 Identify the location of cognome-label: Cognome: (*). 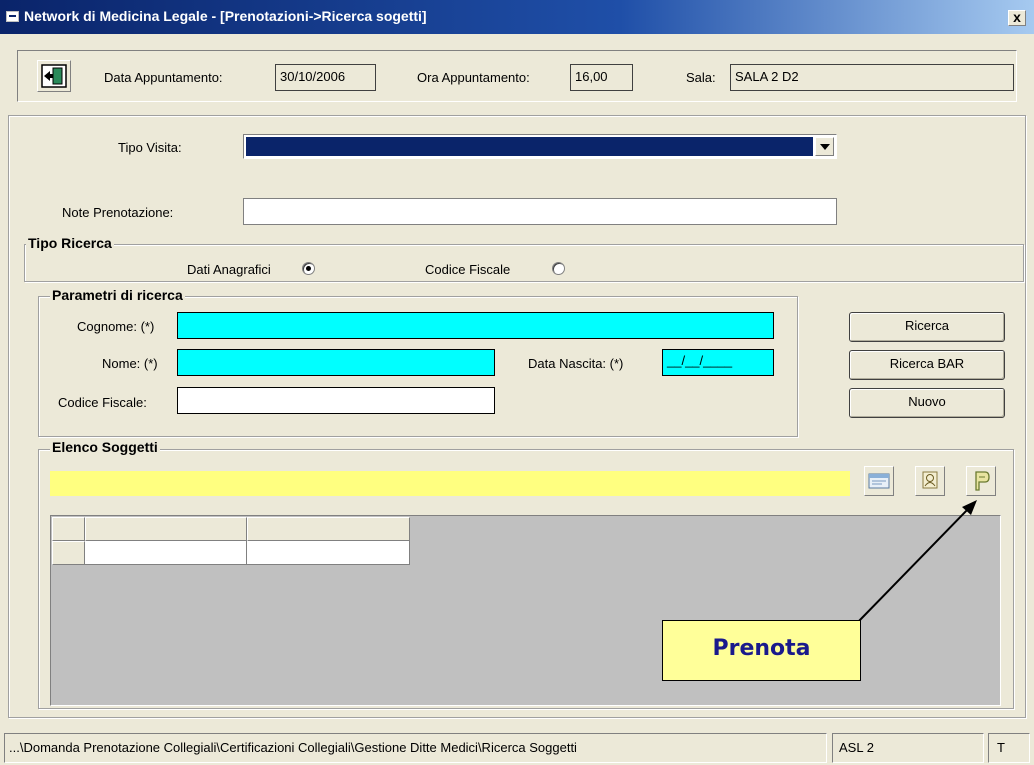
(116, 326).